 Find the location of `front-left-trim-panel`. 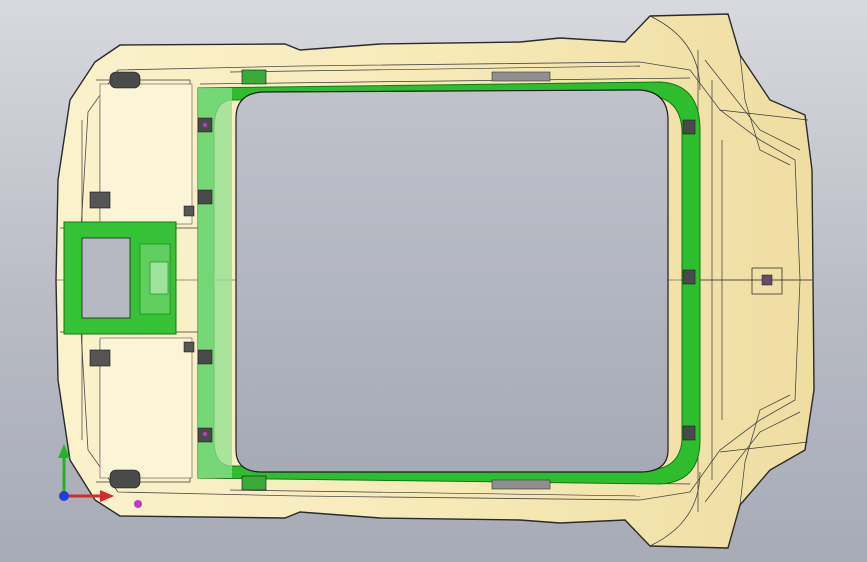

front-left-trim-panel is located at coordinates (146, 154).